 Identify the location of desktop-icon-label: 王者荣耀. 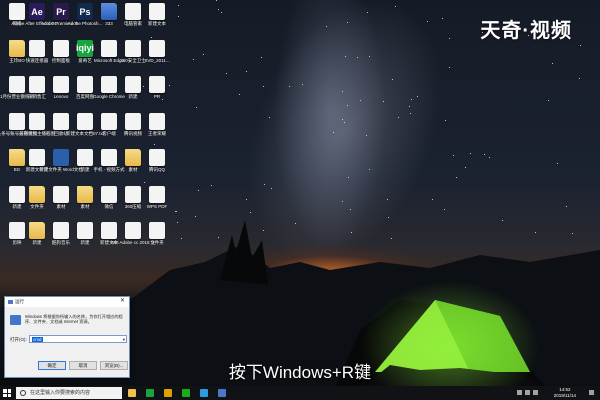
(157, 133).